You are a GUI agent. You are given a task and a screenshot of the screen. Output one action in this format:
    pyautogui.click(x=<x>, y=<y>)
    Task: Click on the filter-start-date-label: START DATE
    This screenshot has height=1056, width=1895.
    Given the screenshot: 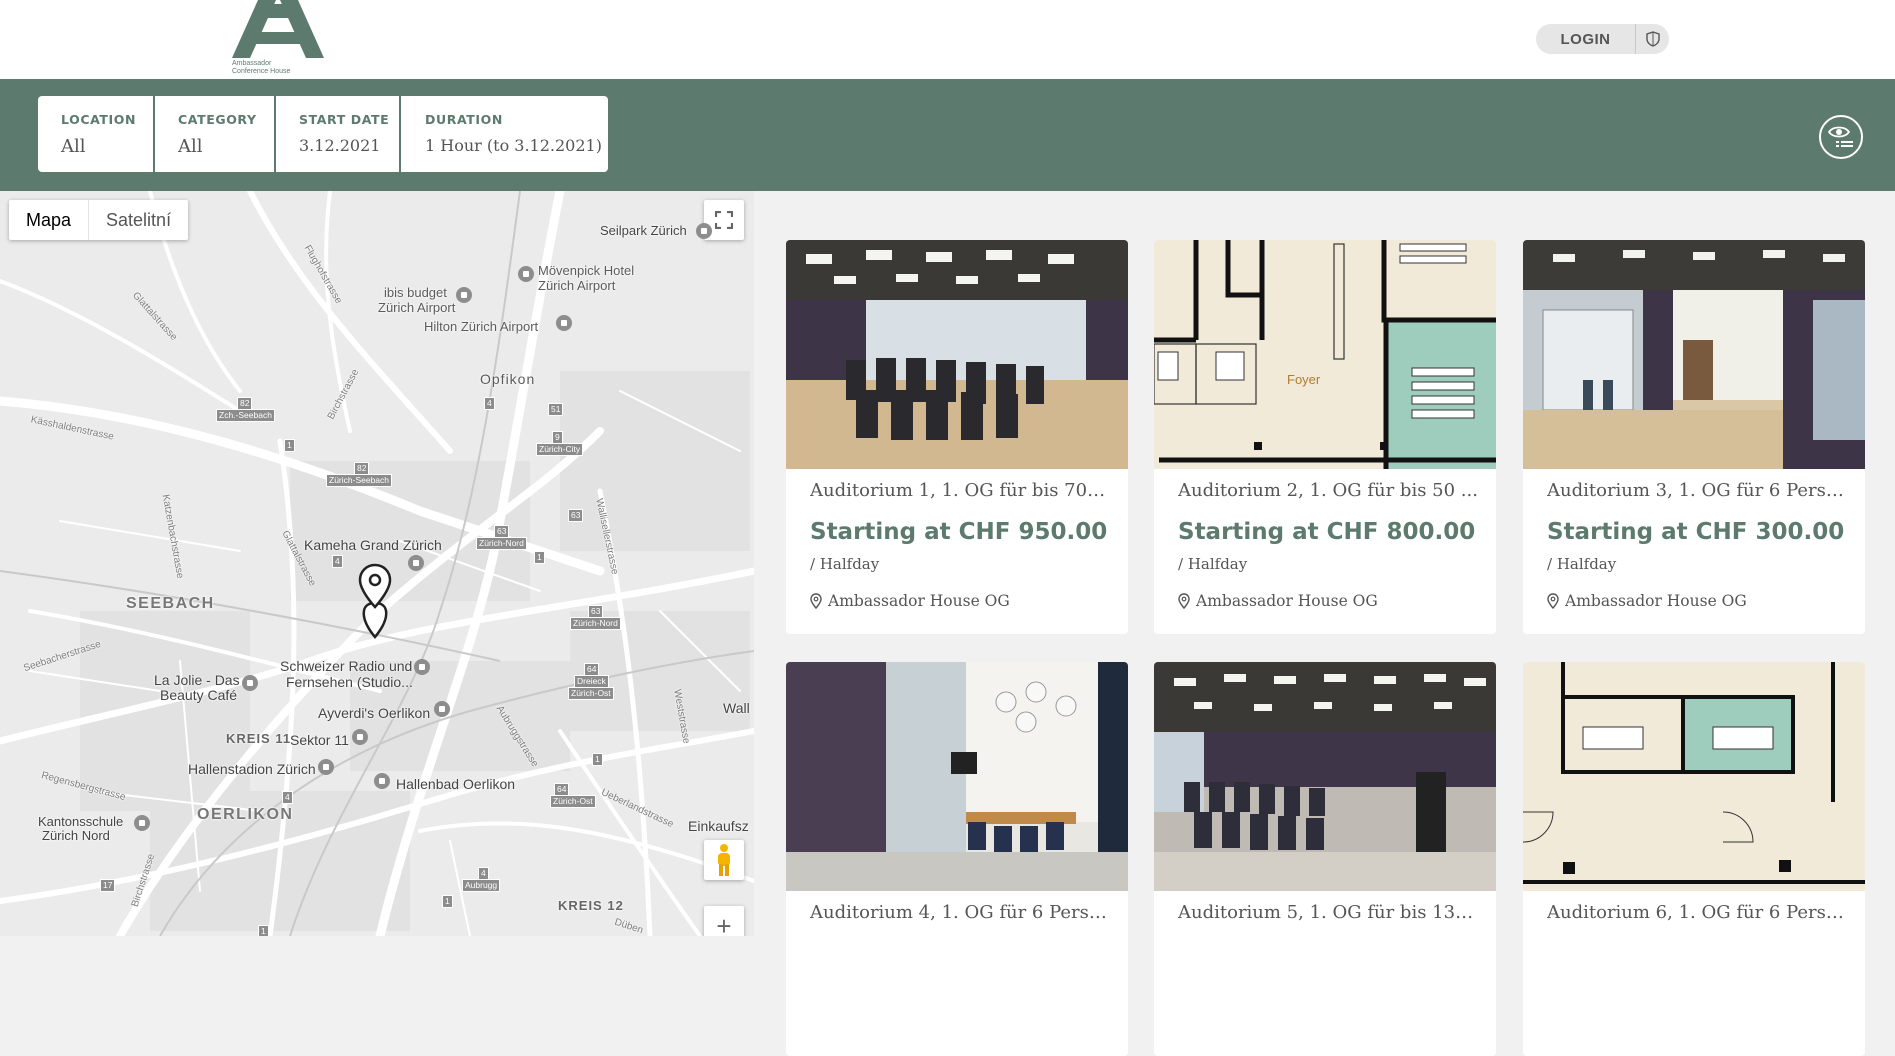 What is the action you would take?
    pyautogui.click(x=344, y=119)
    